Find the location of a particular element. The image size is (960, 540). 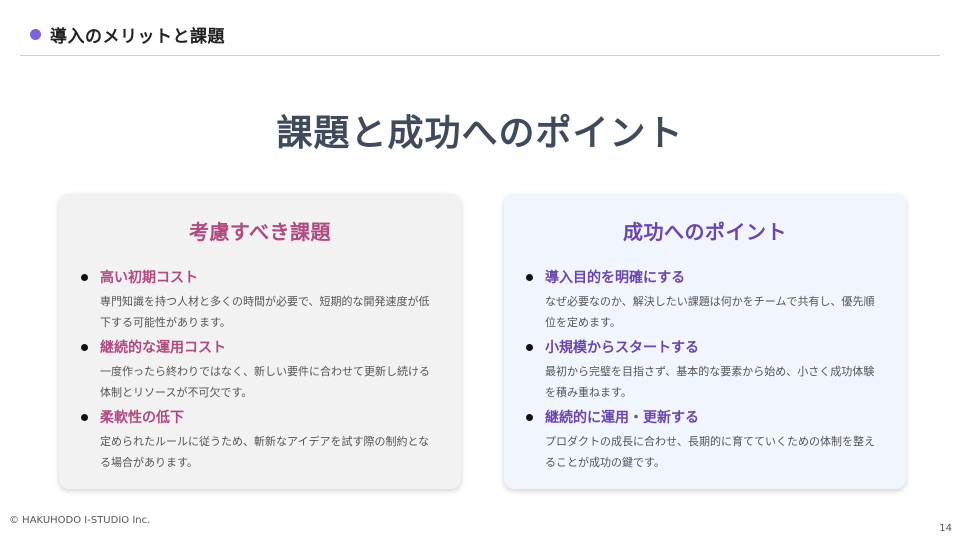

page-title: 課題と成功へのポイント is located at coordinates (480, 133).